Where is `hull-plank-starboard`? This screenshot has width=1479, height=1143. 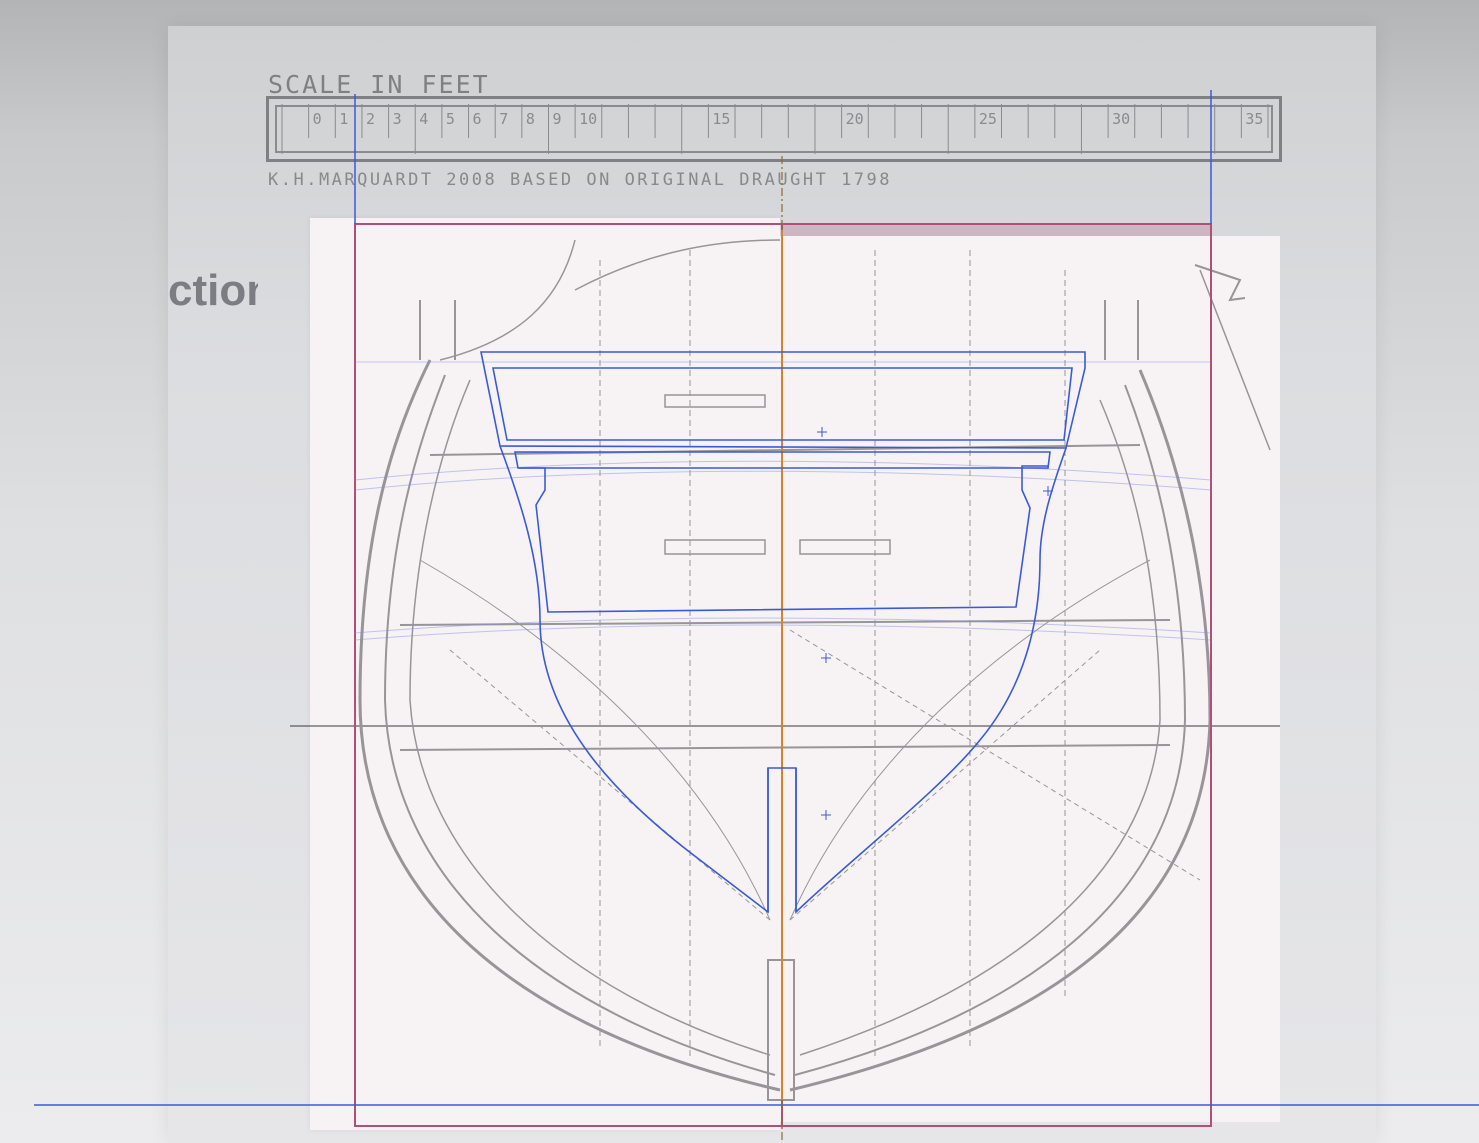 hull-plank-starboard is located at coordinates (980, 727).